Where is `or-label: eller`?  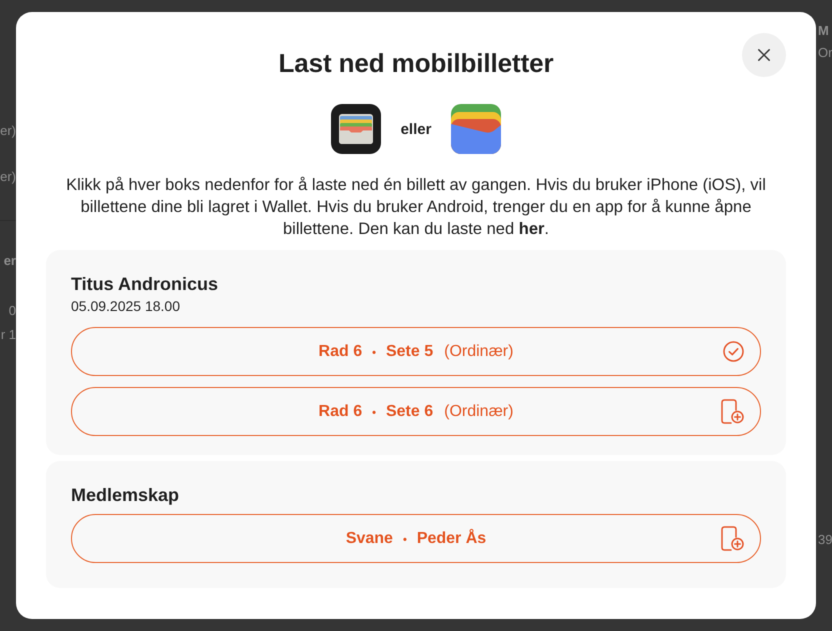 or-label: eller is located at coordinates (416, 129).